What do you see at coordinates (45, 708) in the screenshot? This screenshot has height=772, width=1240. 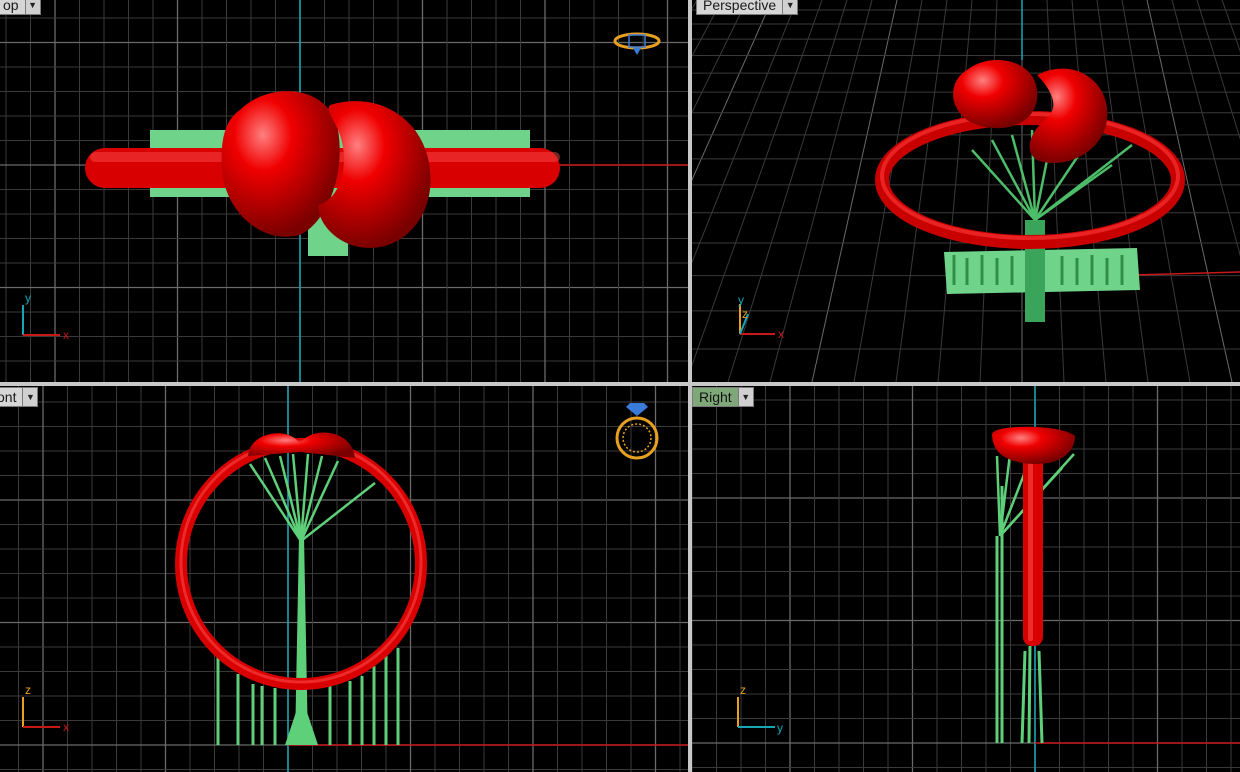 I see `axis-indicator-front: z x` at bounding box center [45, 708].